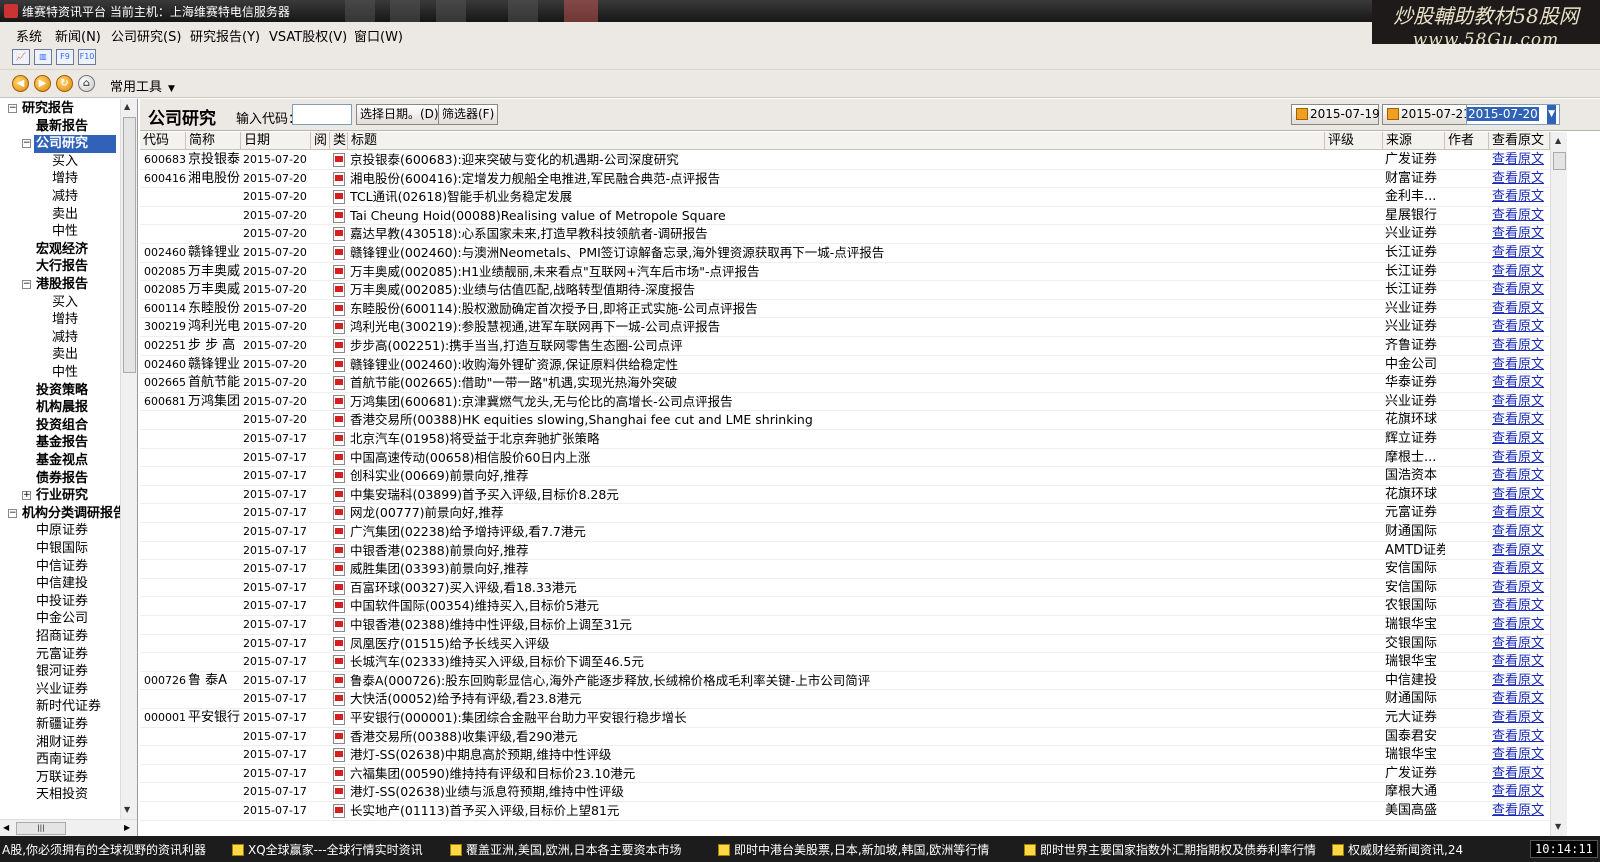  What do you see at coordinates (837, 346) in the screenshot?
I see `cell-title: 步步高(002251):携手当当,打造互联网零售生态圈-公司点评` at bounding box center [837, 346].